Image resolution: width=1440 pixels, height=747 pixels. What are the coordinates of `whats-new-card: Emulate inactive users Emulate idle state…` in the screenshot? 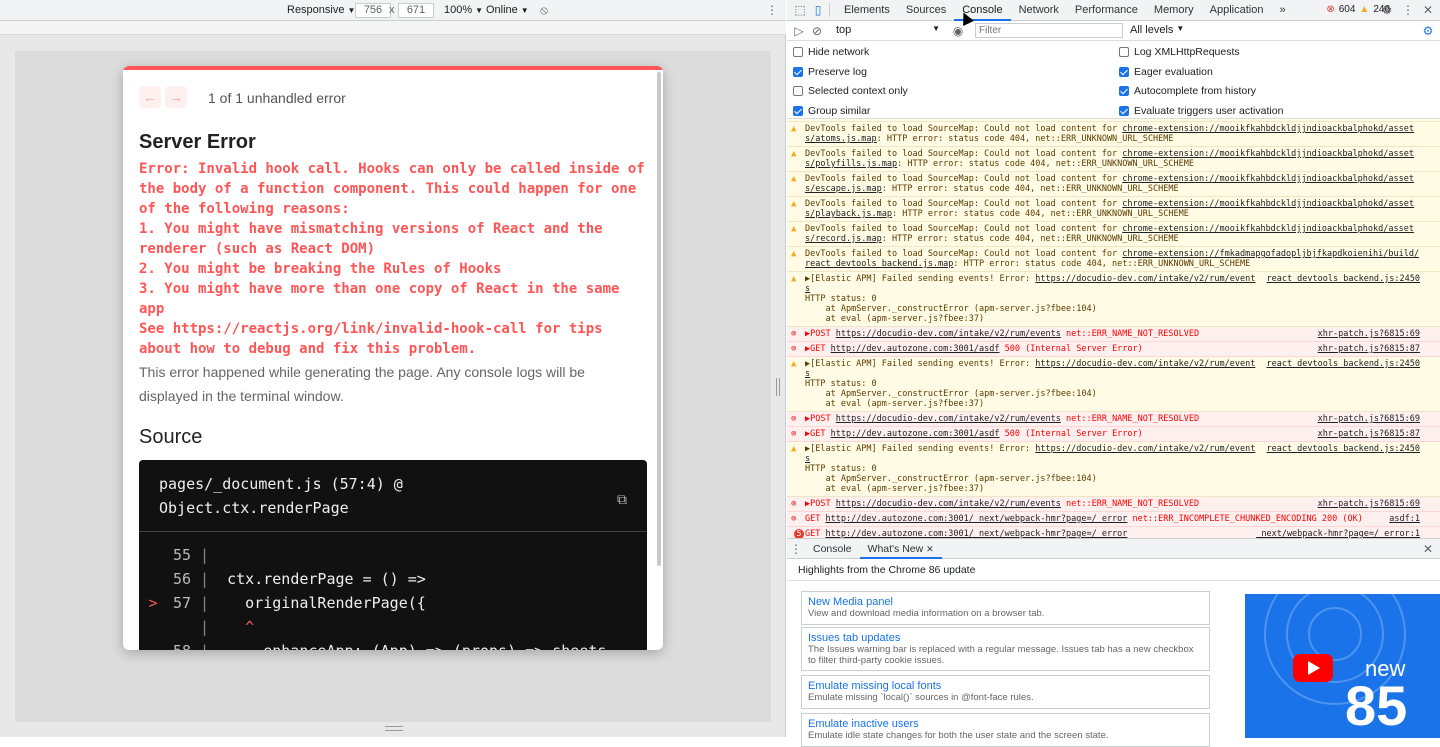 It's located at (1005, 730).